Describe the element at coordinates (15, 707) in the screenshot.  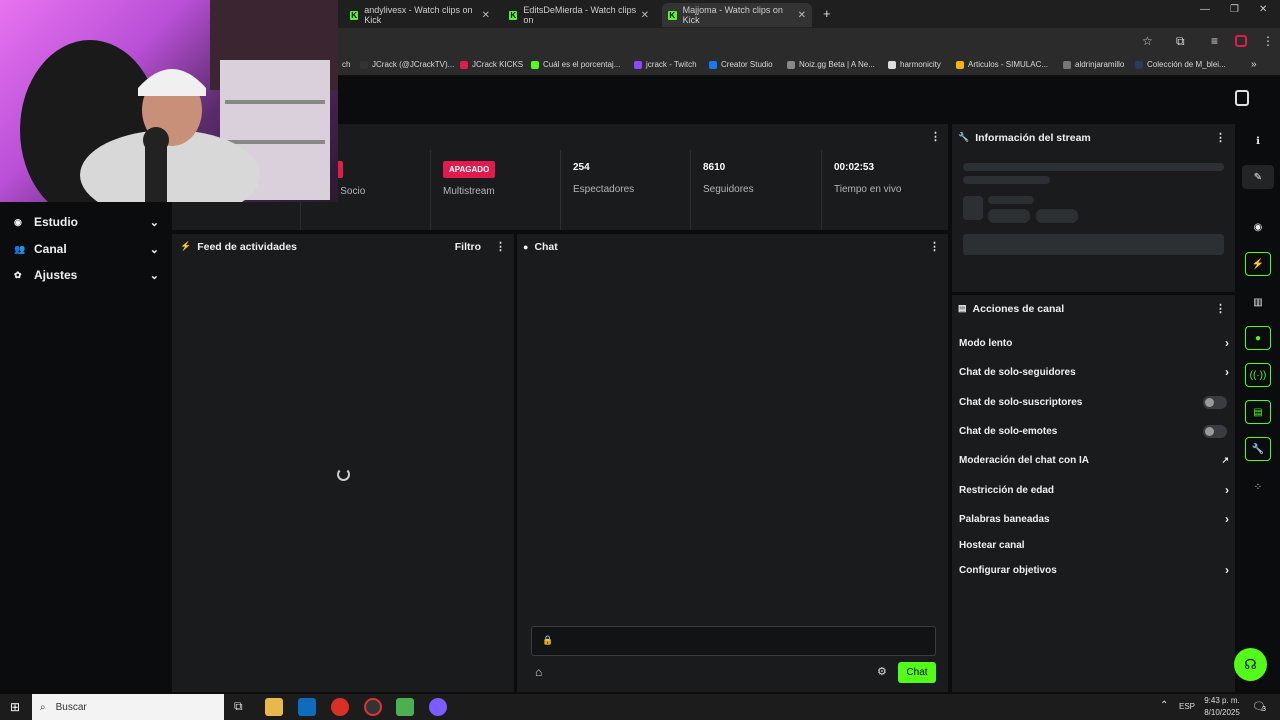
I see `windows-start-icon: ⊞` at that location.